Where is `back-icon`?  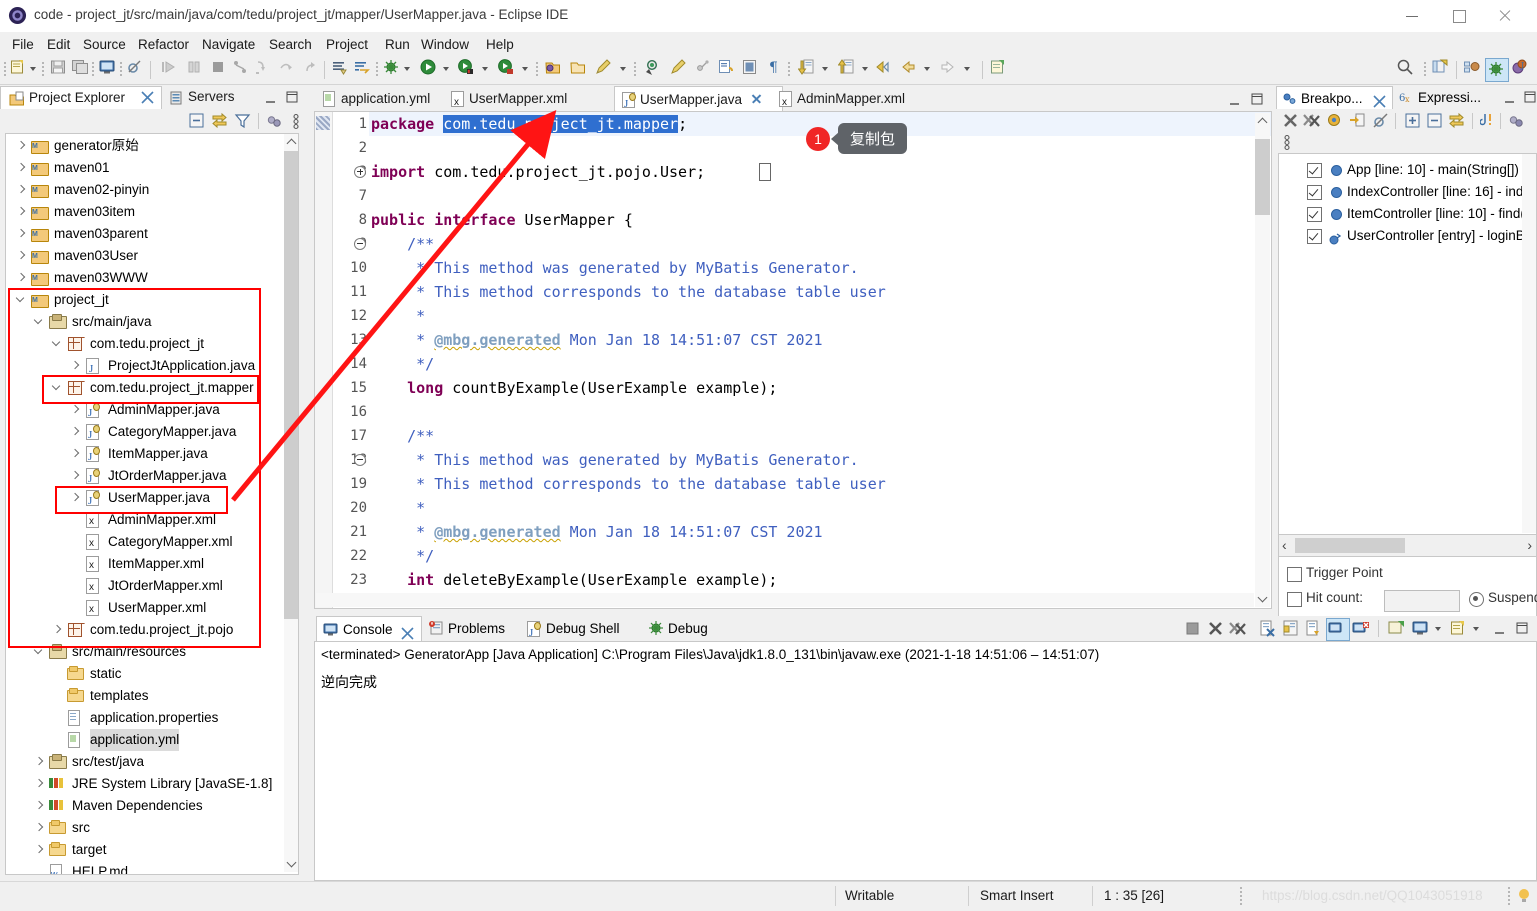
back-icon is located at coordinates (908, 67).